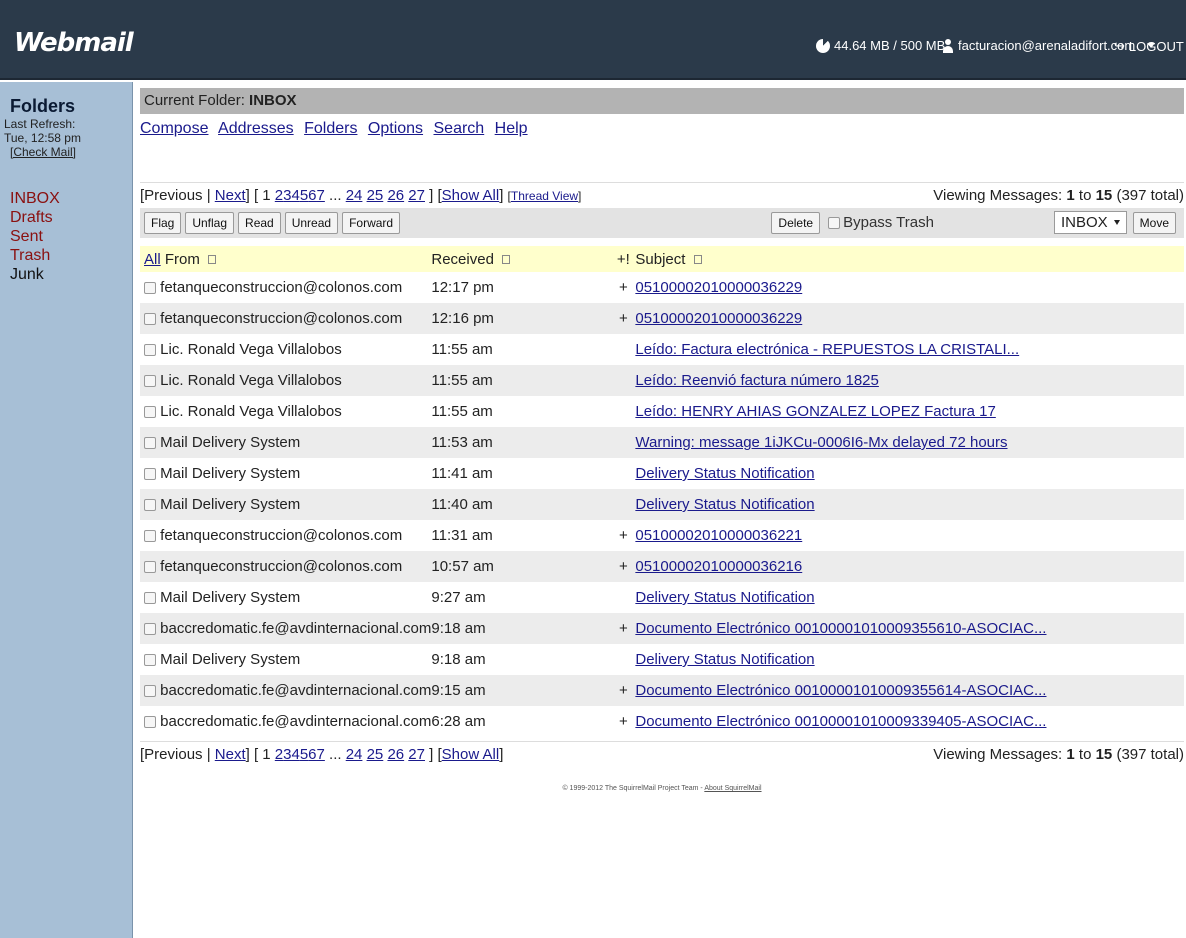  What do you see at coordinates (511, 128) in the screenshot?
I see `menu-help: Help` at bounding box center [511, 128].